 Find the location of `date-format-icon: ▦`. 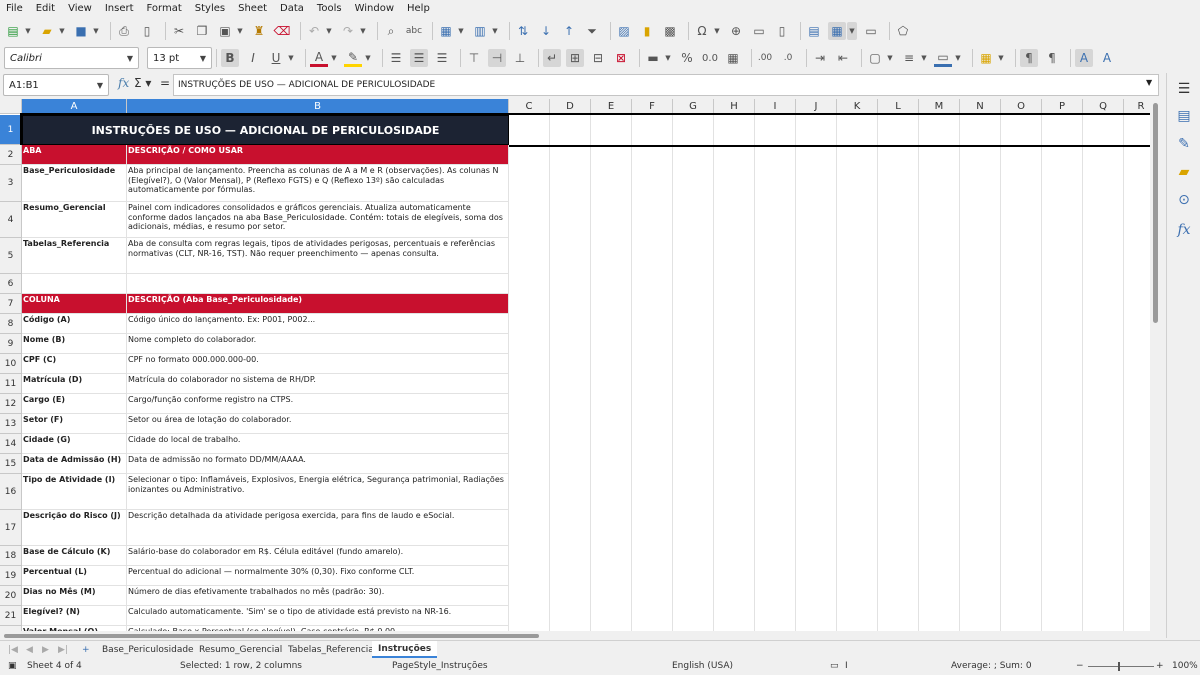

date-format-icon: ▦ is located at coordinates (733, 58).